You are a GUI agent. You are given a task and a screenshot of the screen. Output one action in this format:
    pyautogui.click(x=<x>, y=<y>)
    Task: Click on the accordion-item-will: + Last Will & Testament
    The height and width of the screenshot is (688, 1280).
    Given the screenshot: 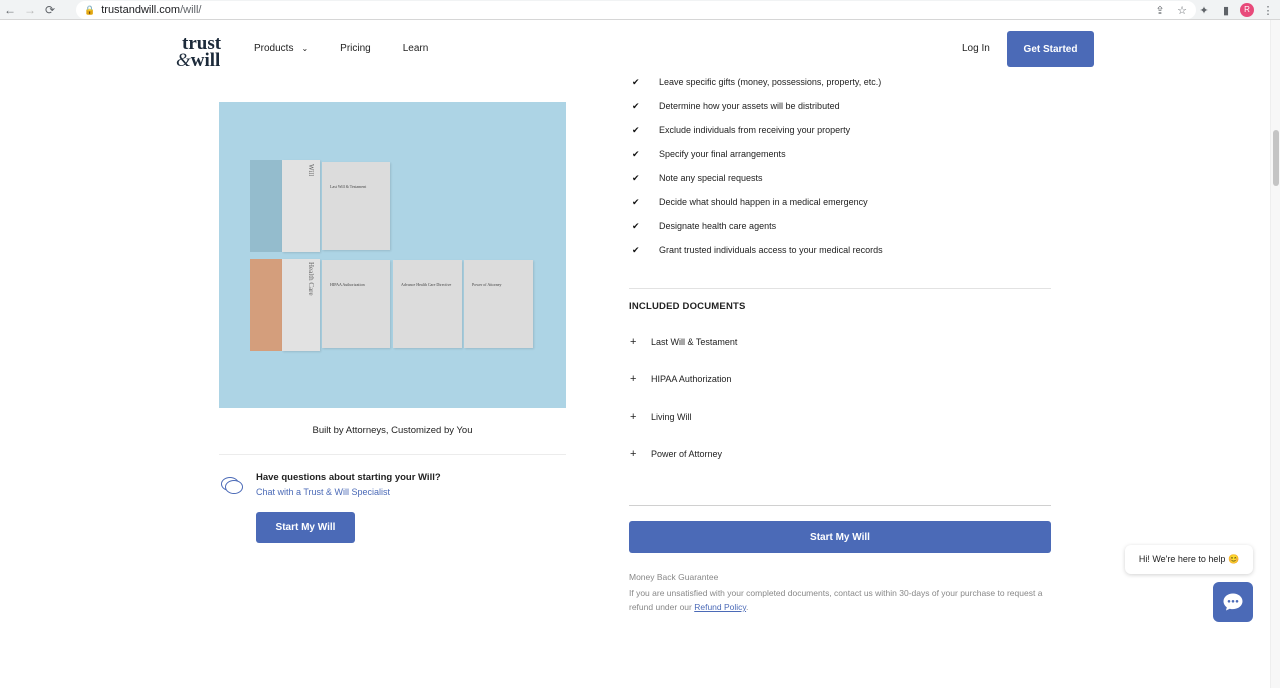 What is the action you would take?
    pyautogui.click(x=683, y=355)
    